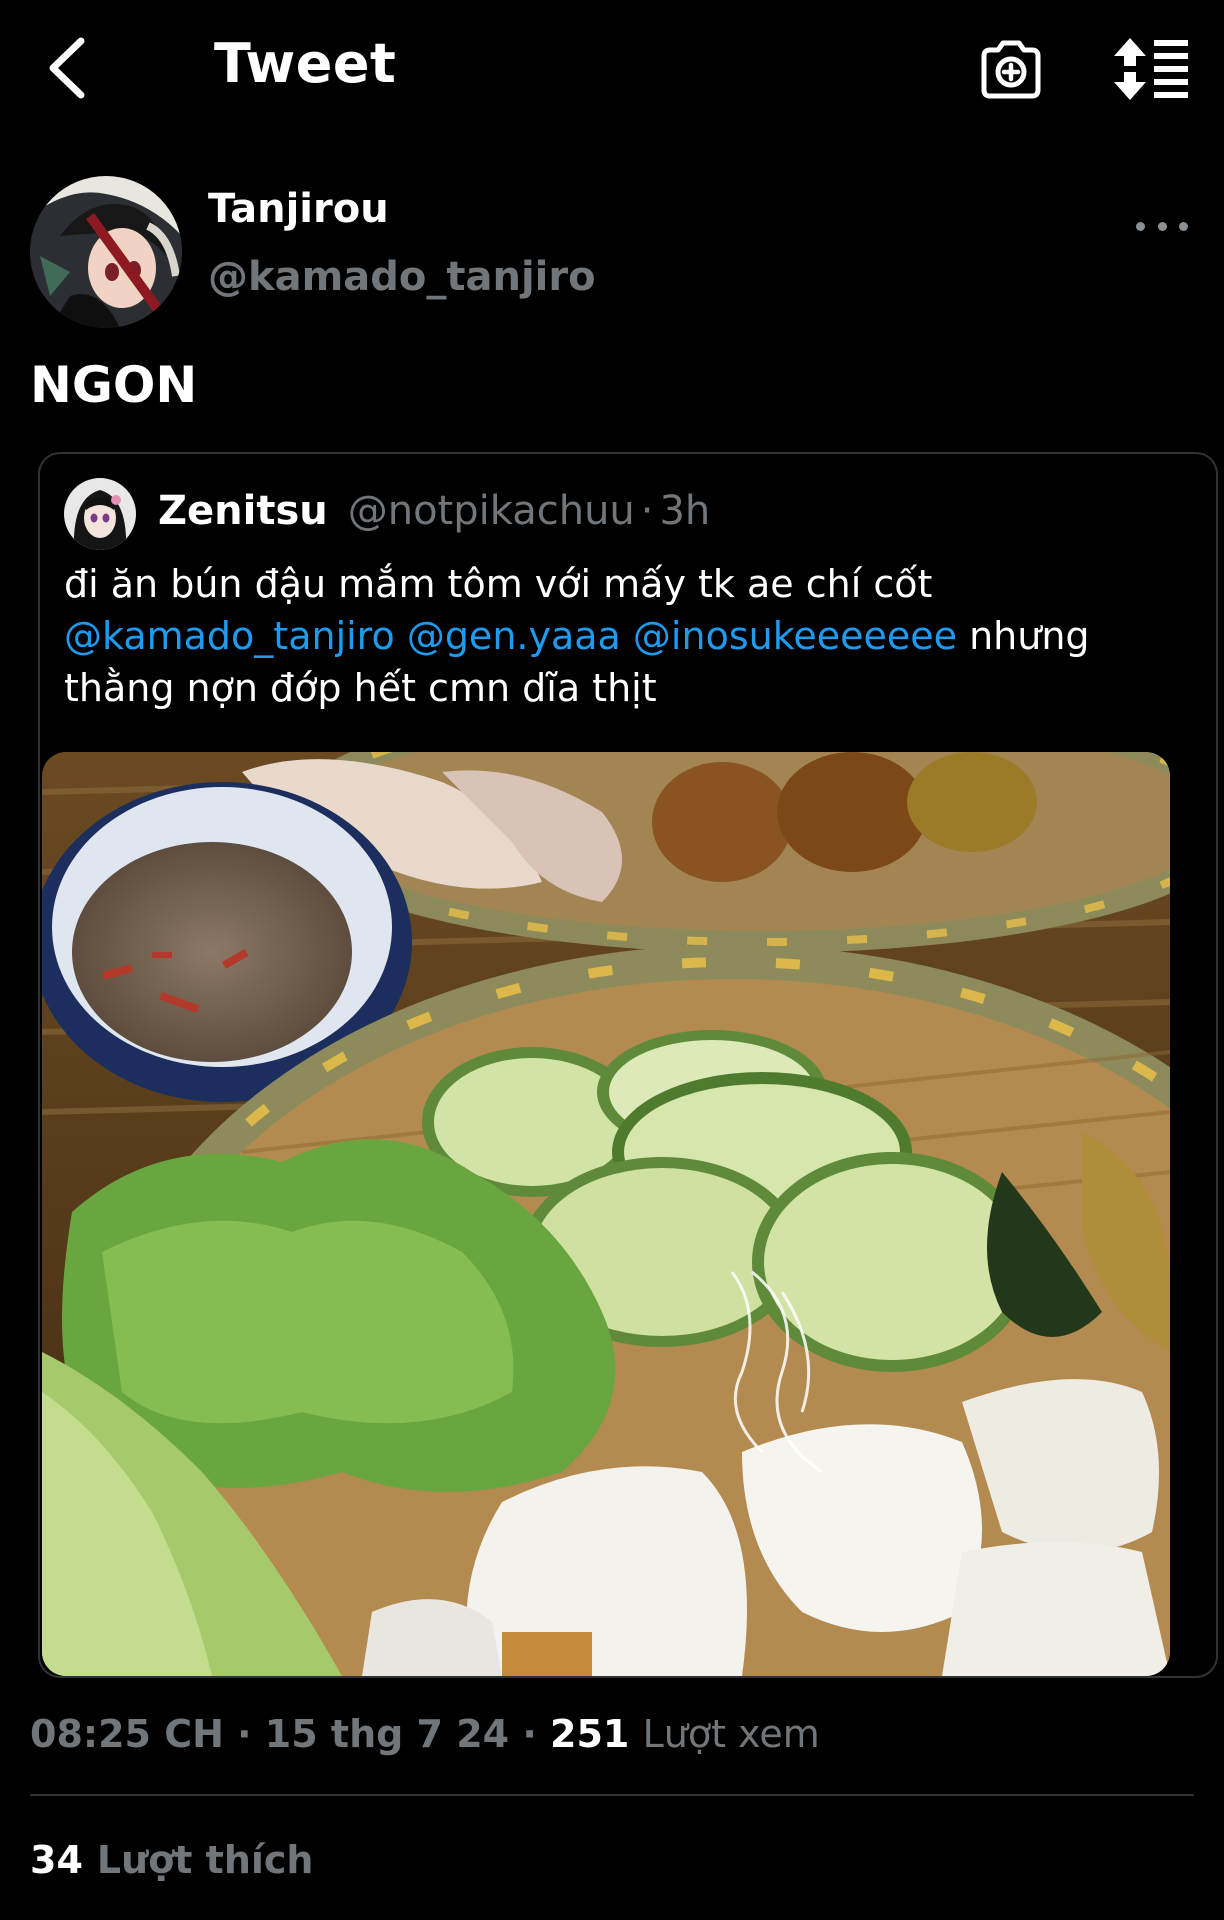  Describe the element at coordinates (795, 636) in the screenshot. I see `mention-link: @inosukeeeeeee` at that location.